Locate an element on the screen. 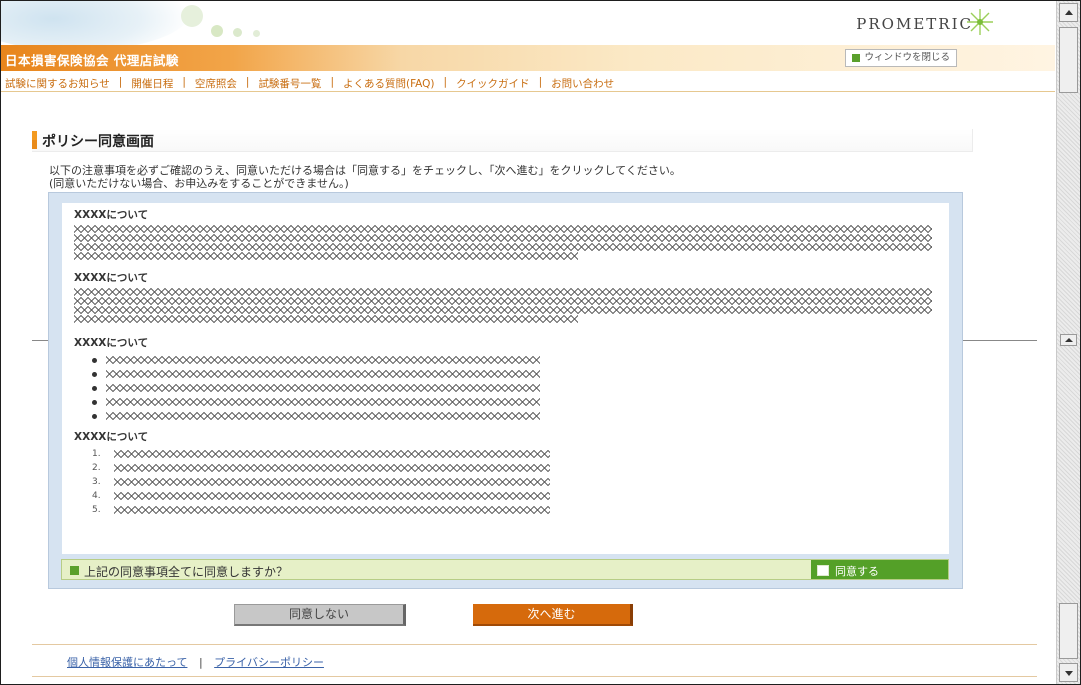  list-item: 3. is located at coordinates (520, 482).